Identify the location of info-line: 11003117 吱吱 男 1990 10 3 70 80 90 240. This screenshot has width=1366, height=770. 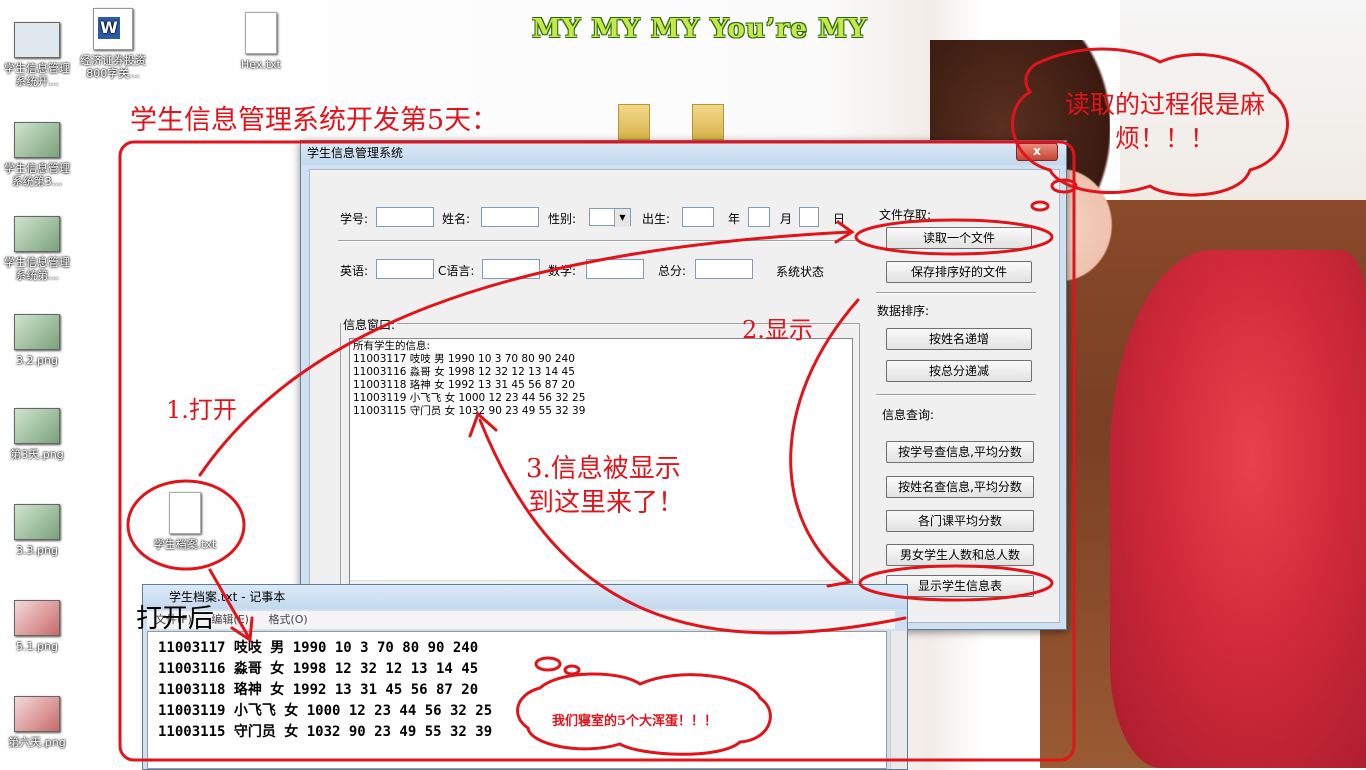
(464, 359).